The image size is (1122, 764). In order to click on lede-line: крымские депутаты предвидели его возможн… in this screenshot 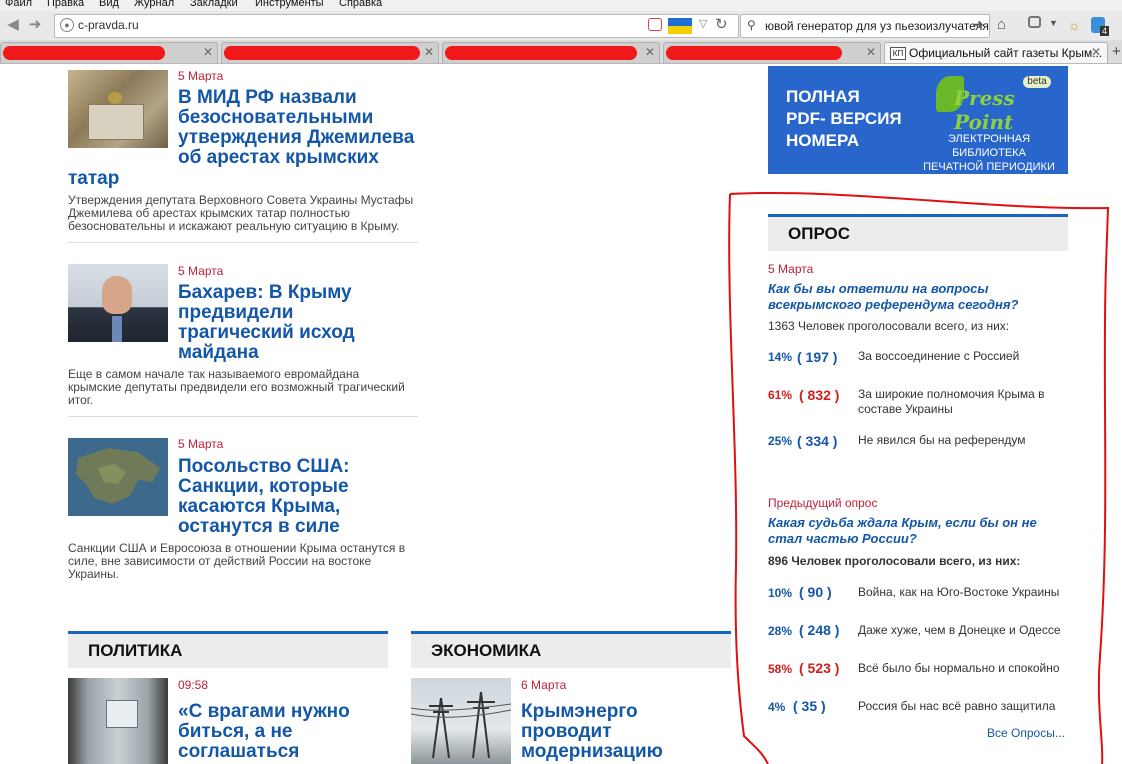, I will do `click(236, 387)`.